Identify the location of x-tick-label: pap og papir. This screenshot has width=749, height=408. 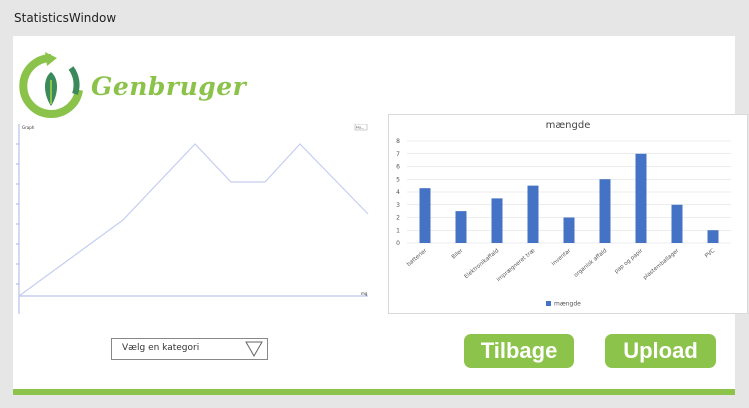
(629, 260).